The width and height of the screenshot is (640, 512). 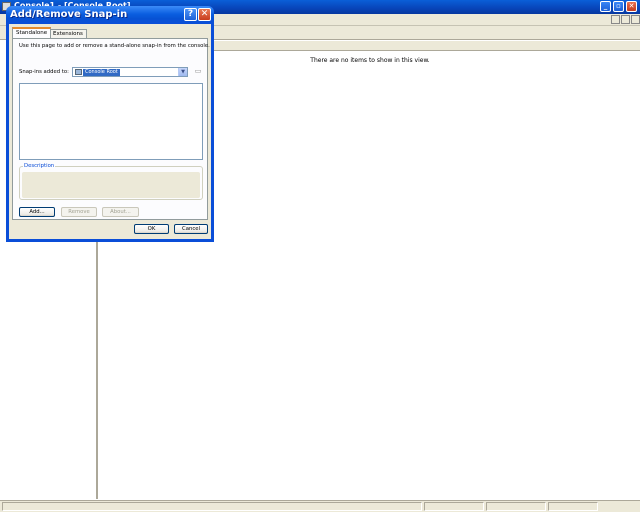 What do you see at coordinates (182, 72) in the screenshot?
I see `chevron-down-icon: ▼` at bounding box center [182, 72].